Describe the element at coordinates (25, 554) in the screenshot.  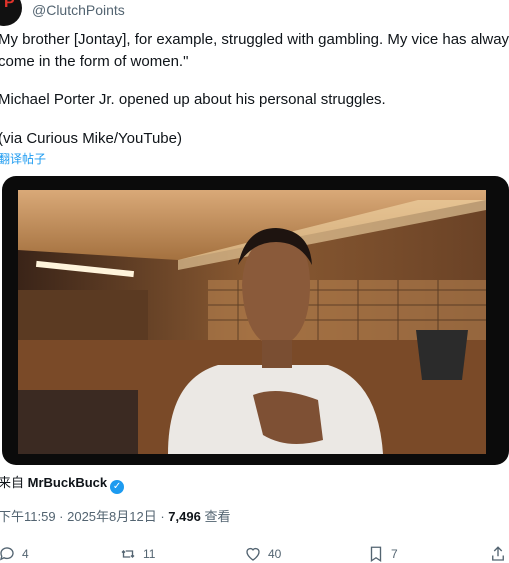
I see `reply-count: 4` at that location.